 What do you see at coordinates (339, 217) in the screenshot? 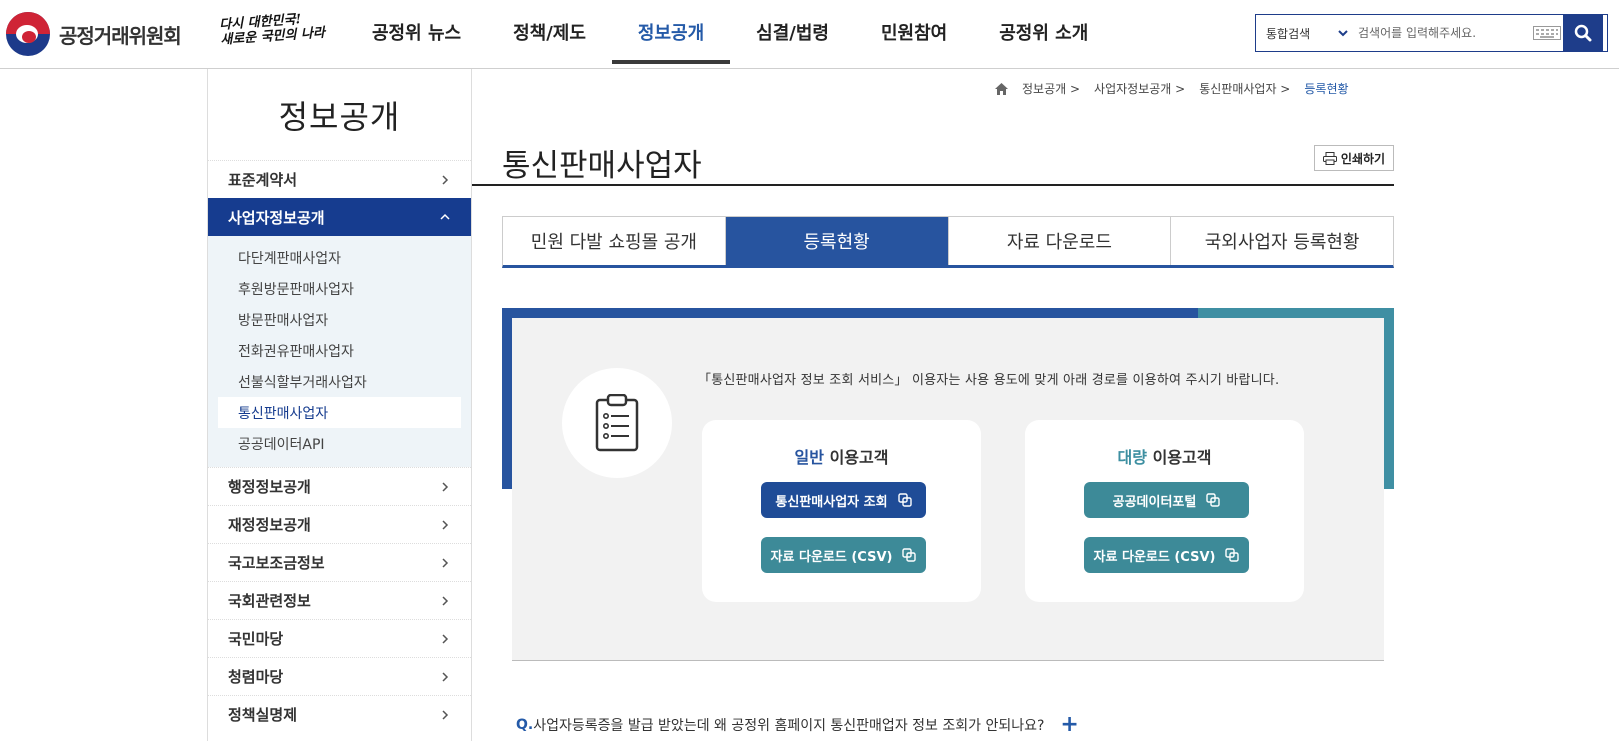
I see `sidebar-item-business-info: 사업자정보공개` at bounding box center [339, 217].